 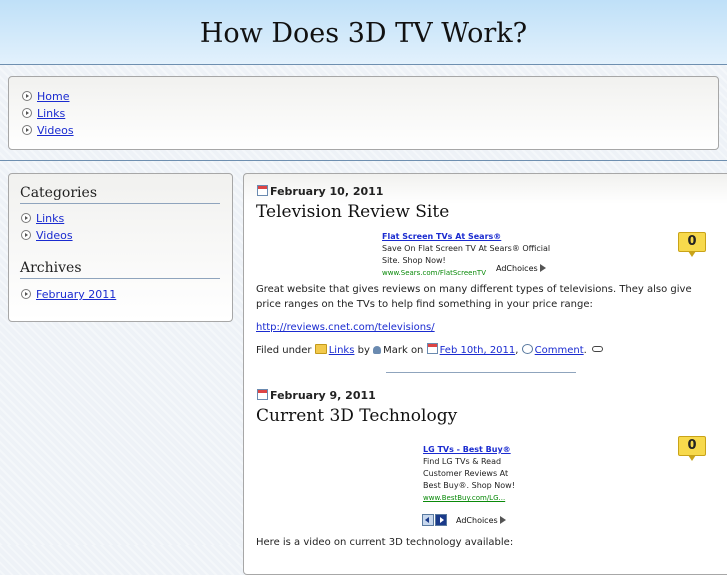 I want to click on post-date-text: February 10, 2011, so click(x=327, y=191).